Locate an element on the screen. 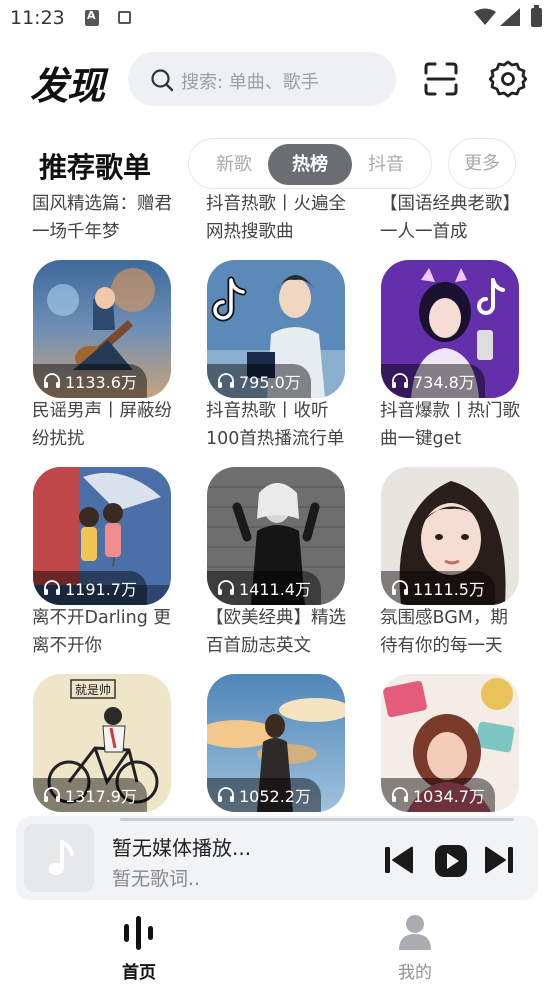 This screenshot has height=985, width=554. play-button is located at coordinates (451, 861).